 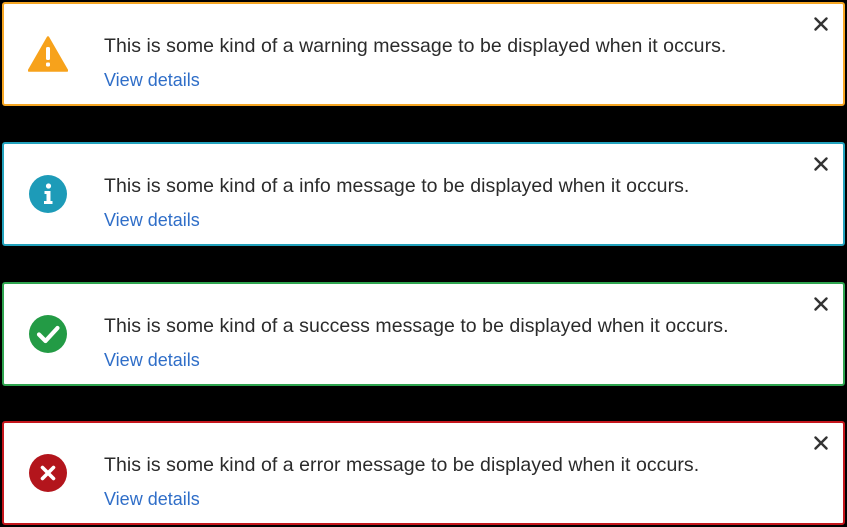 I want to click on error-circle-icon, so click(x=48, y=473).